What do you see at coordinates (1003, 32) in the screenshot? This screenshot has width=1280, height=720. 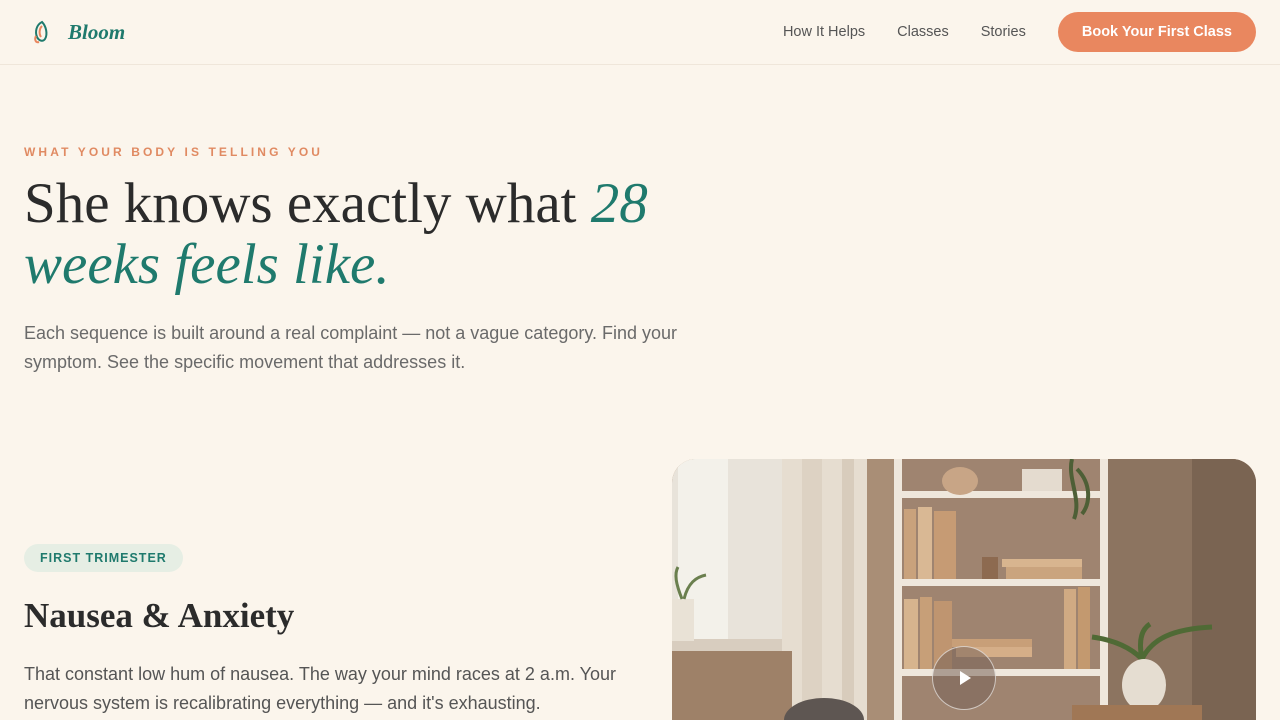 I see `nav-link-stories: Stories` at bounding box center [1003, 32].